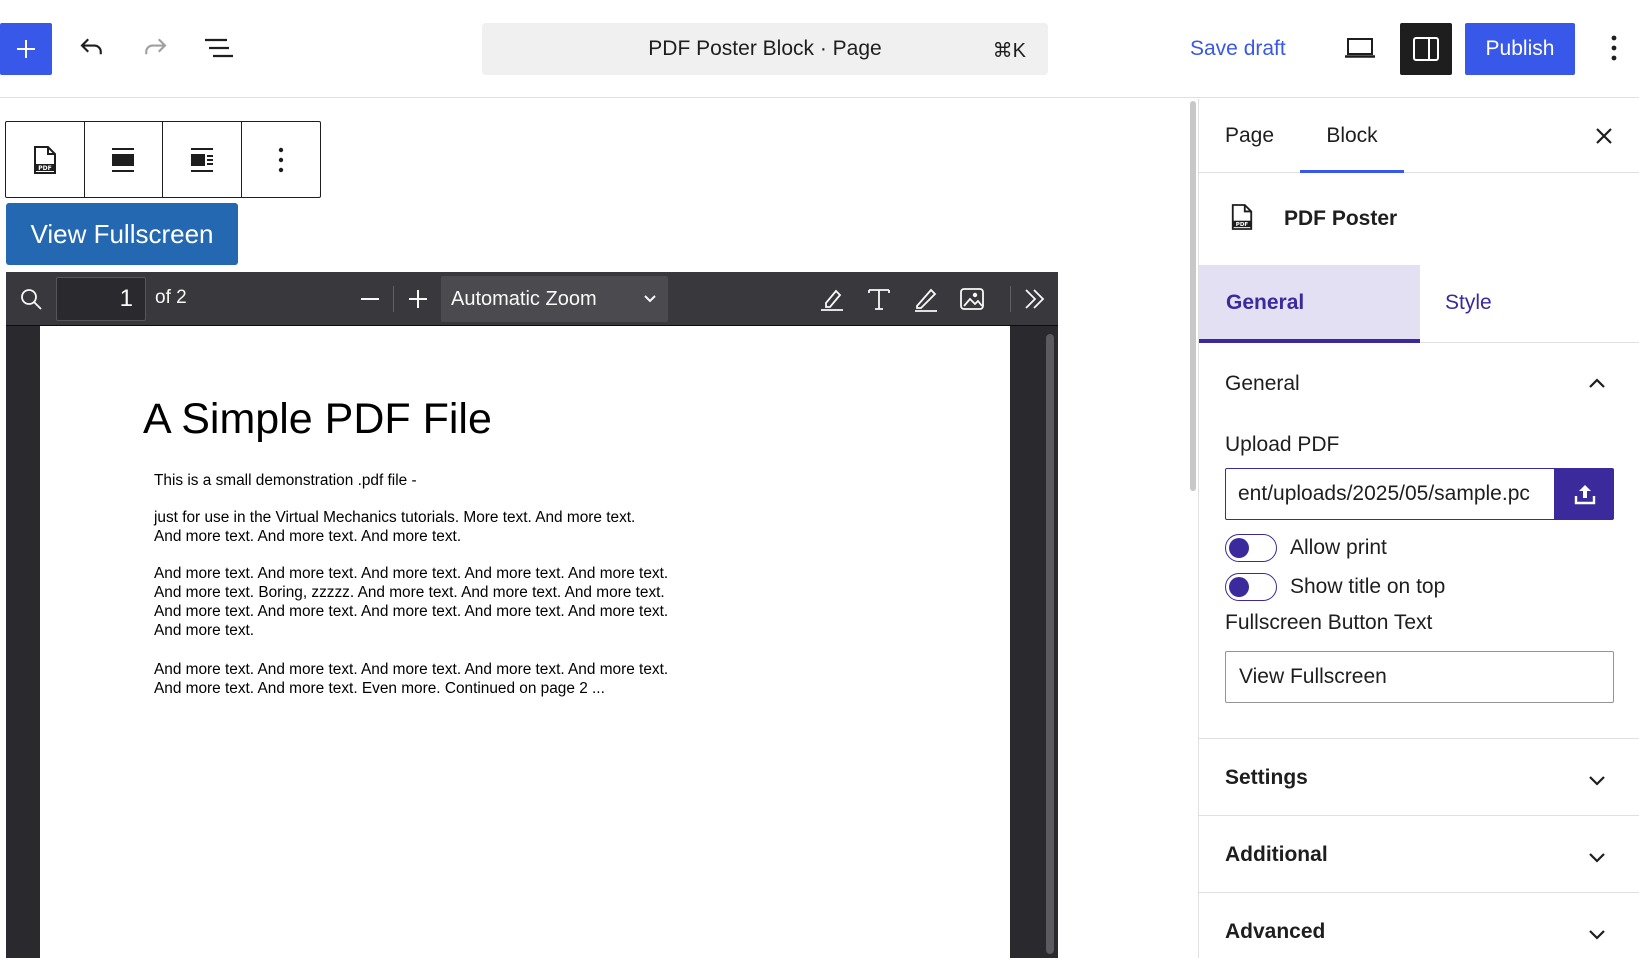 The height and width of the screenshot is (958, 1639). I want to click on tab-general: General, so click(1309, 304).